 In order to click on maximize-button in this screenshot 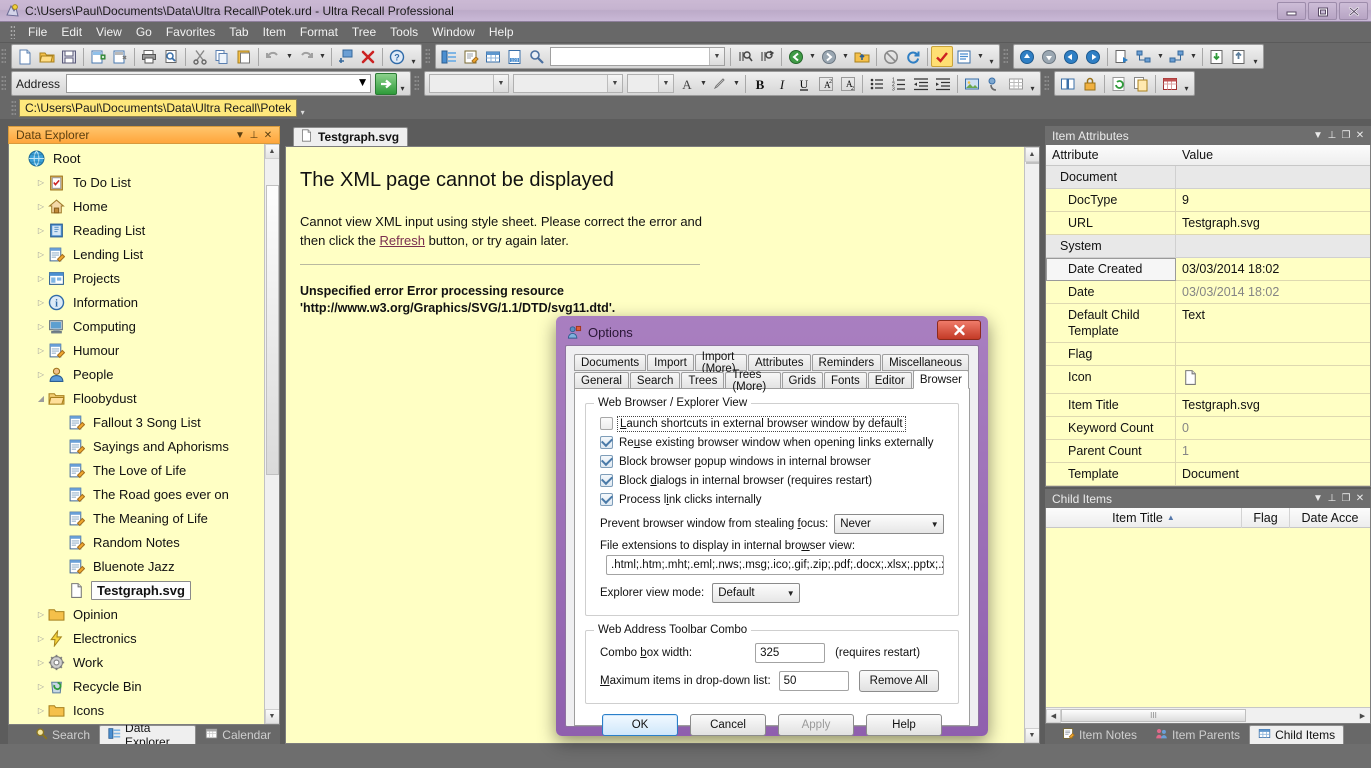, I will do `click(1322, 11)`.